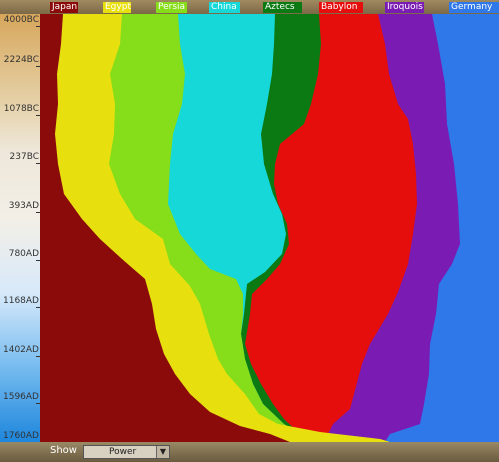  What do you see at coordinates (224, 7) in the screenshot?
I see `legend-china: China` at bounding box center [224, 7].